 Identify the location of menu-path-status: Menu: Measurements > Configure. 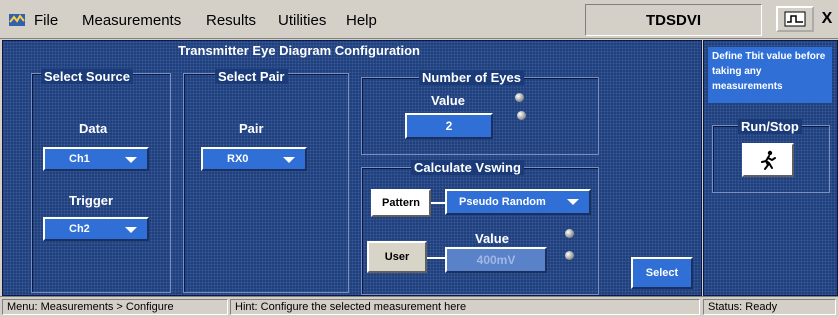
(115, 307).